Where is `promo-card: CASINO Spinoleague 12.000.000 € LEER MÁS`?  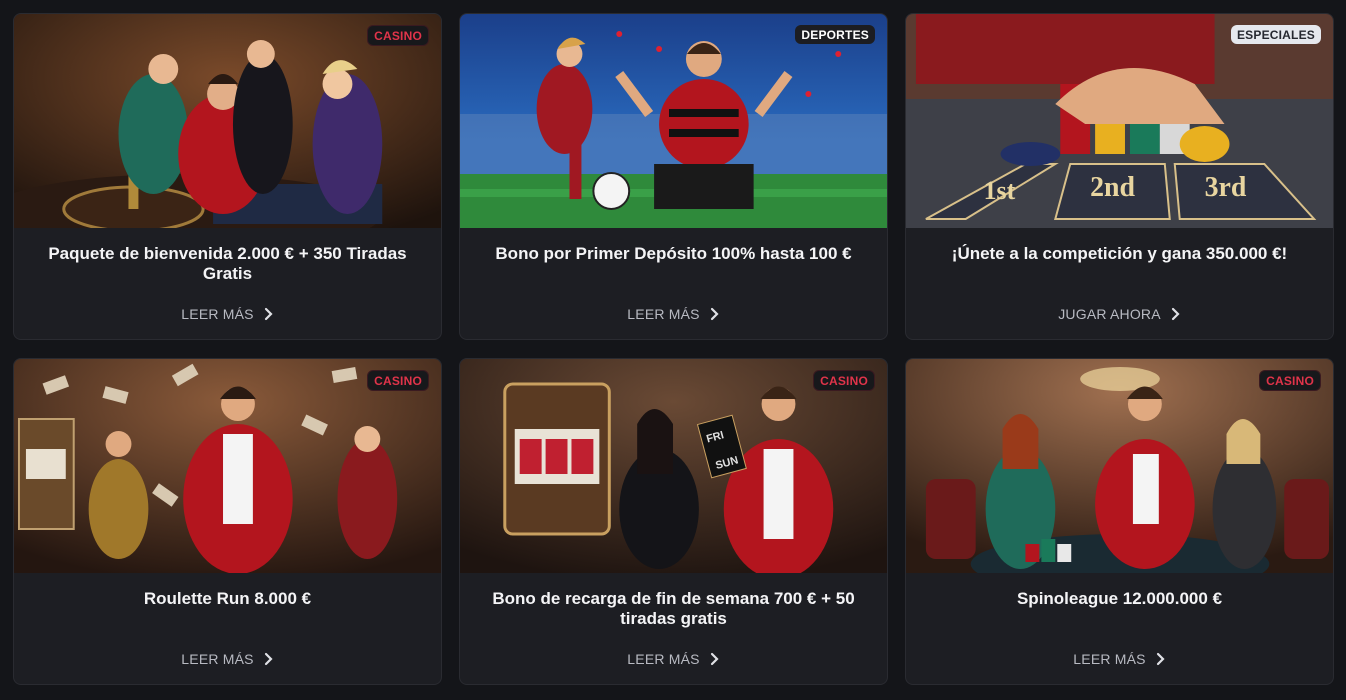 promo-card: CASINO Spinoleague 12.000.000 € LEER MÁS is located at coordinates (1119, 521).